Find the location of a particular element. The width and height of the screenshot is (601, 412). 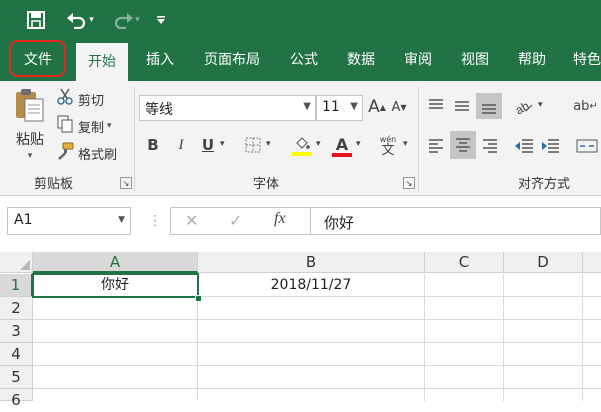

formula-input: 你好 is located at coordinates (455, 221).